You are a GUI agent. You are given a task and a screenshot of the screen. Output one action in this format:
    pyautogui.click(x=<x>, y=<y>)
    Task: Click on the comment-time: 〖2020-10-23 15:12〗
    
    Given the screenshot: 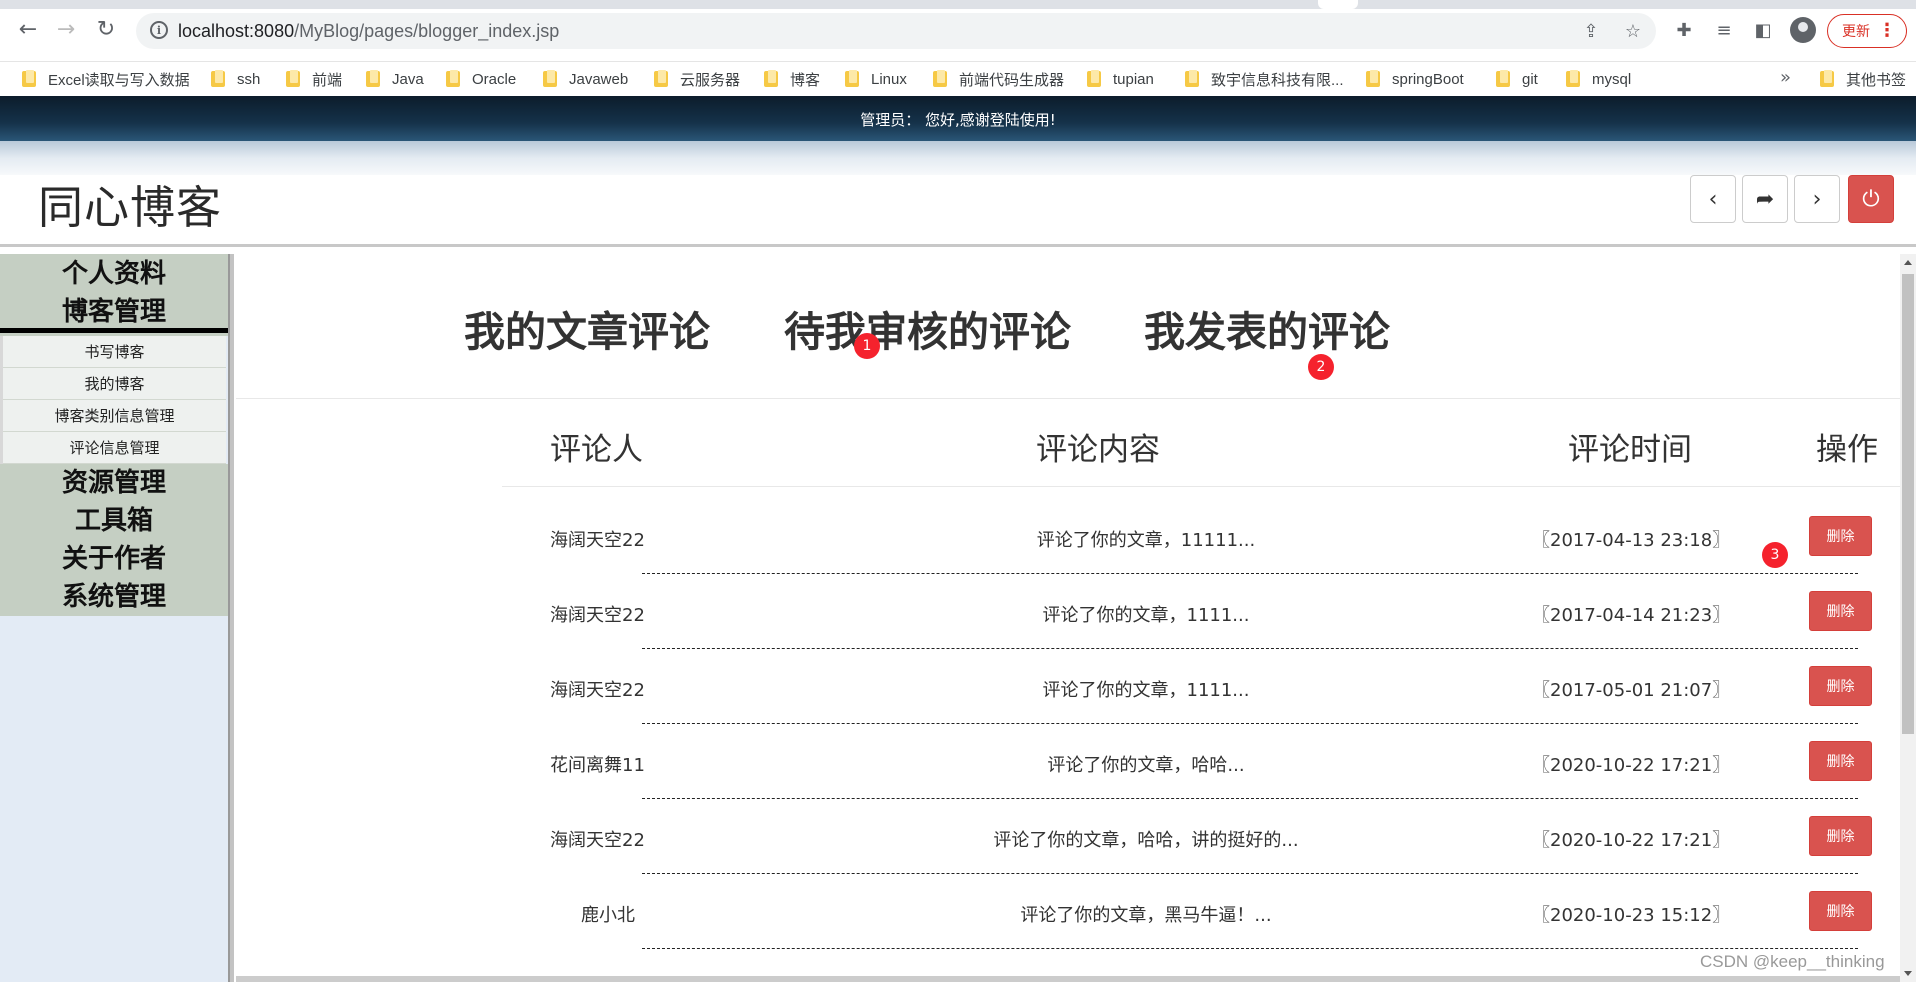 What is the action you would take?
    pyautogui.click(x=1631, y=915)
    